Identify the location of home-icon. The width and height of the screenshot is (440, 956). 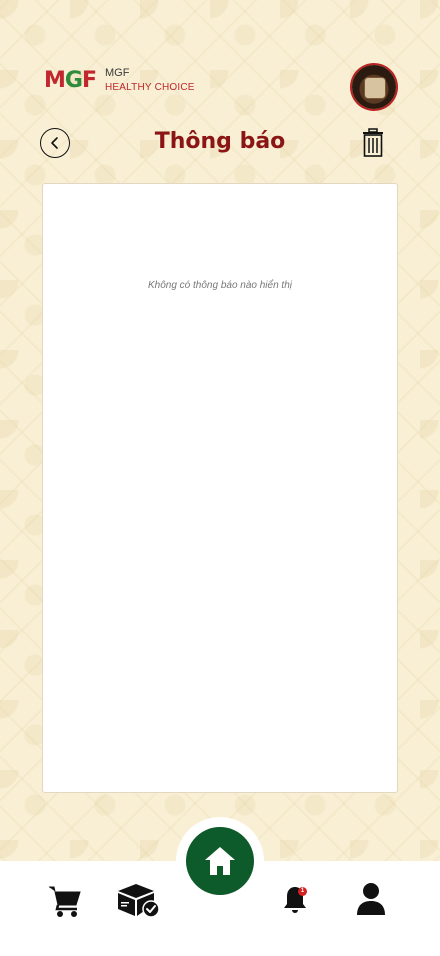
(220, 861).